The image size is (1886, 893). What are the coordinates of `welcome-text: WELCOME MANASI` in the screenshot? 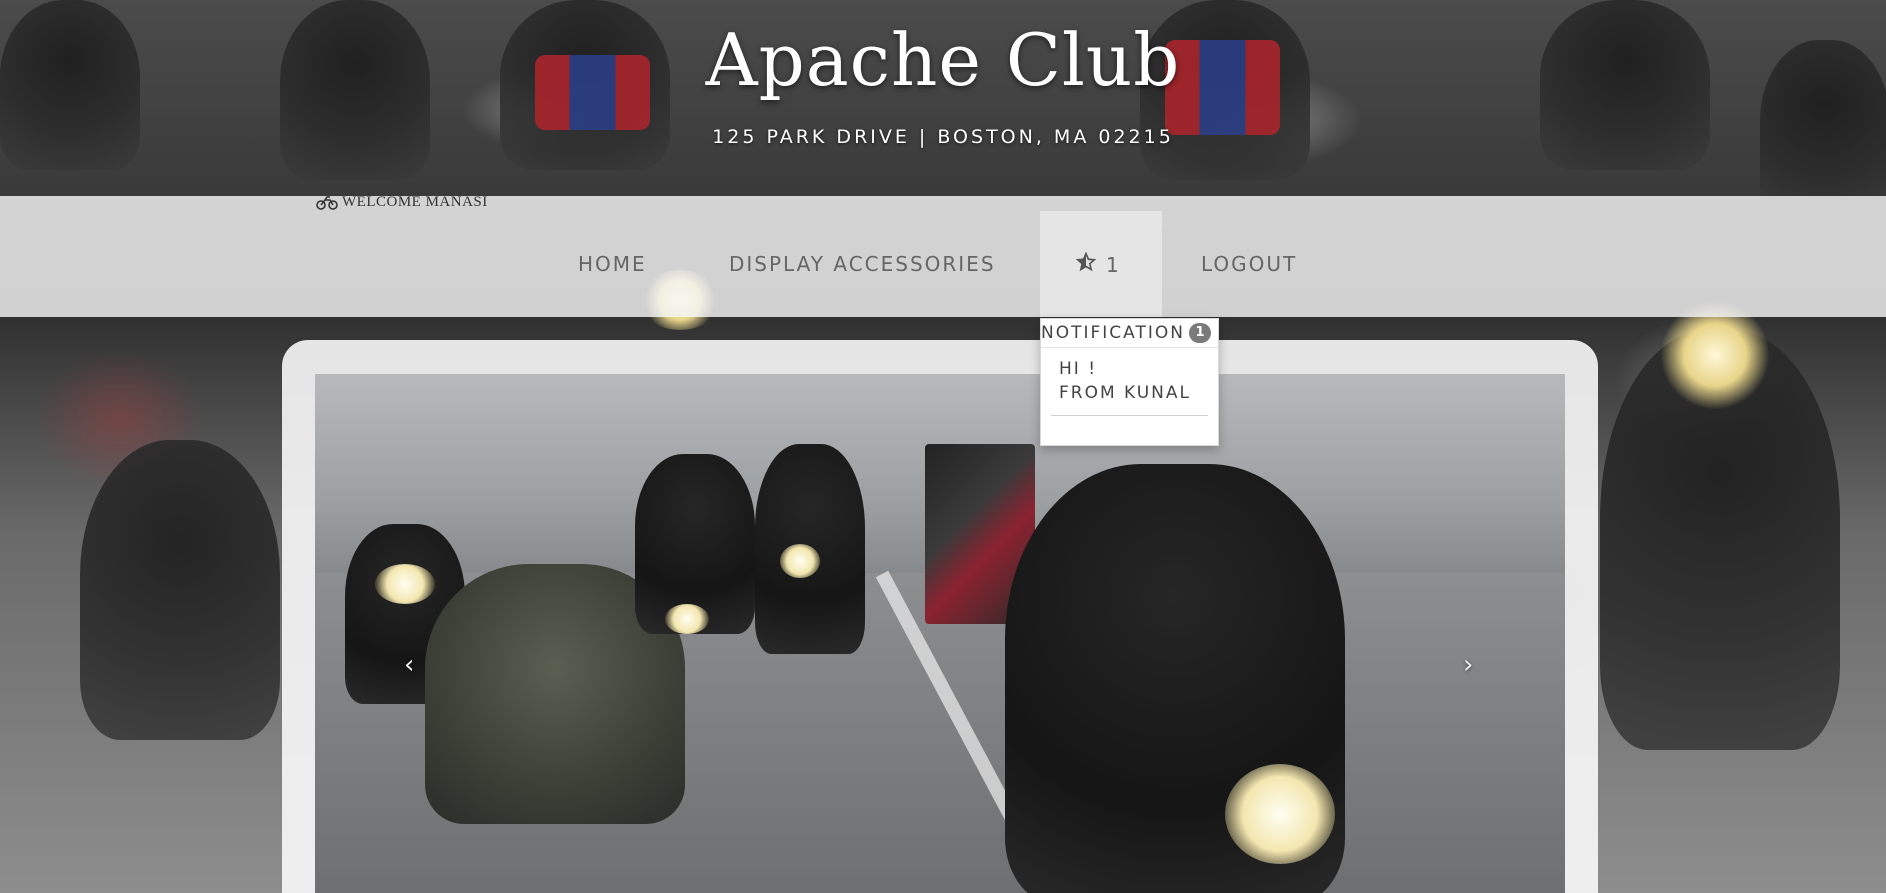 It's located at (415, 202).